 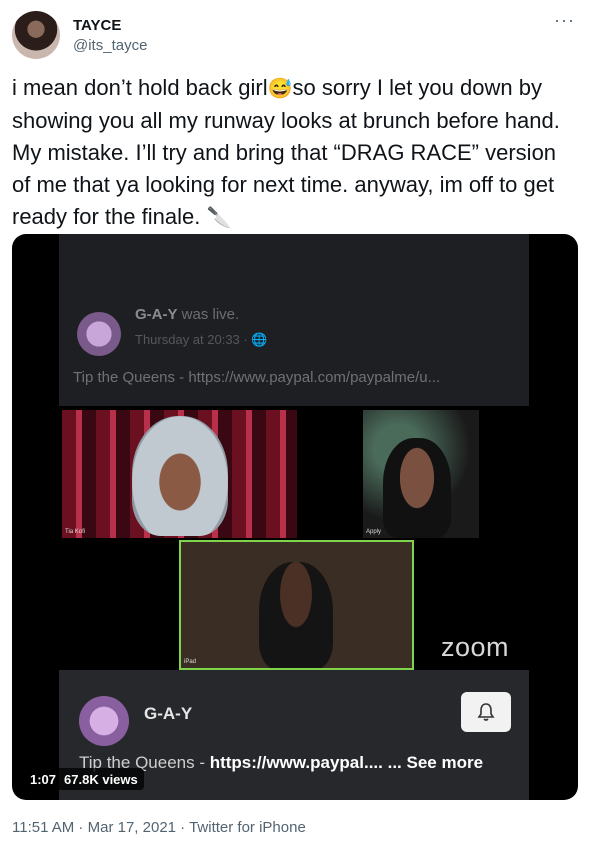 I want to click on avatar, so click(x=36, y=35).